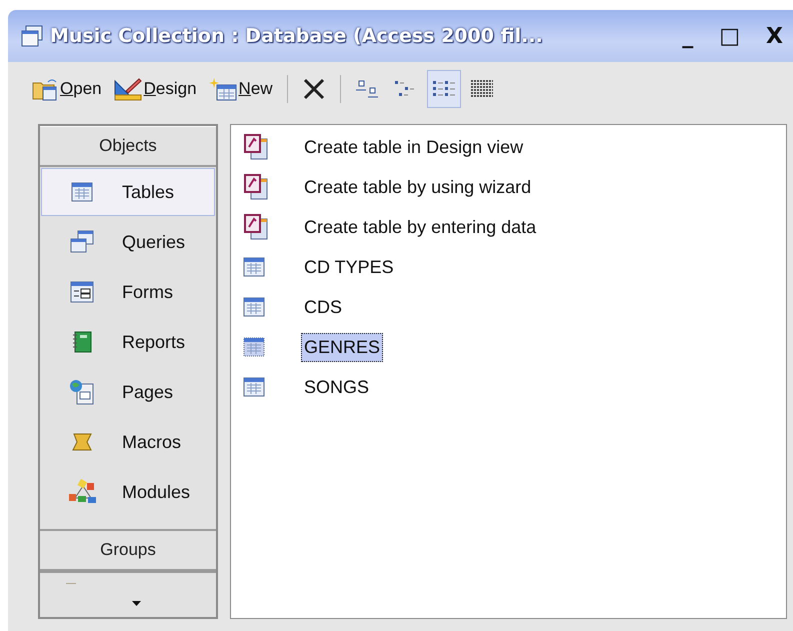 Image resolution: width=793 pixels, height=631 pixels. Describe the element at coordinates (128, 492) in the screenshot. I see `sidebar-item: Modules` at that location.